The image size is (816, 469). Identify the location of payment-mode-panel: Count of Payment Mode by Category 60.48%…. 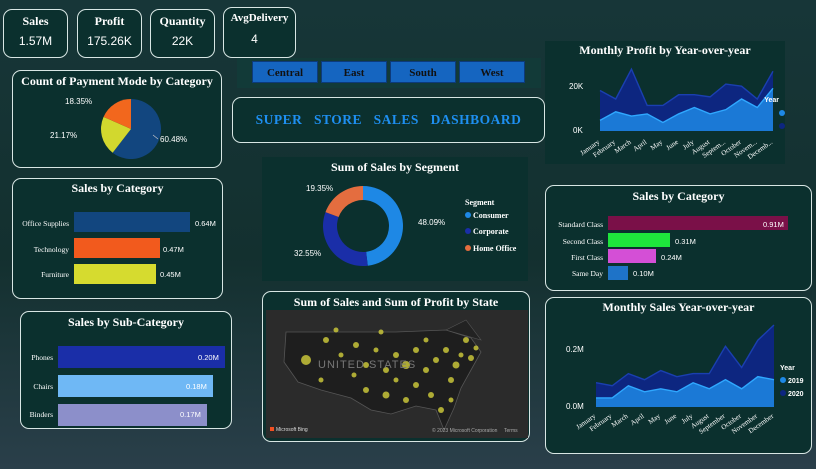
(117, 119).